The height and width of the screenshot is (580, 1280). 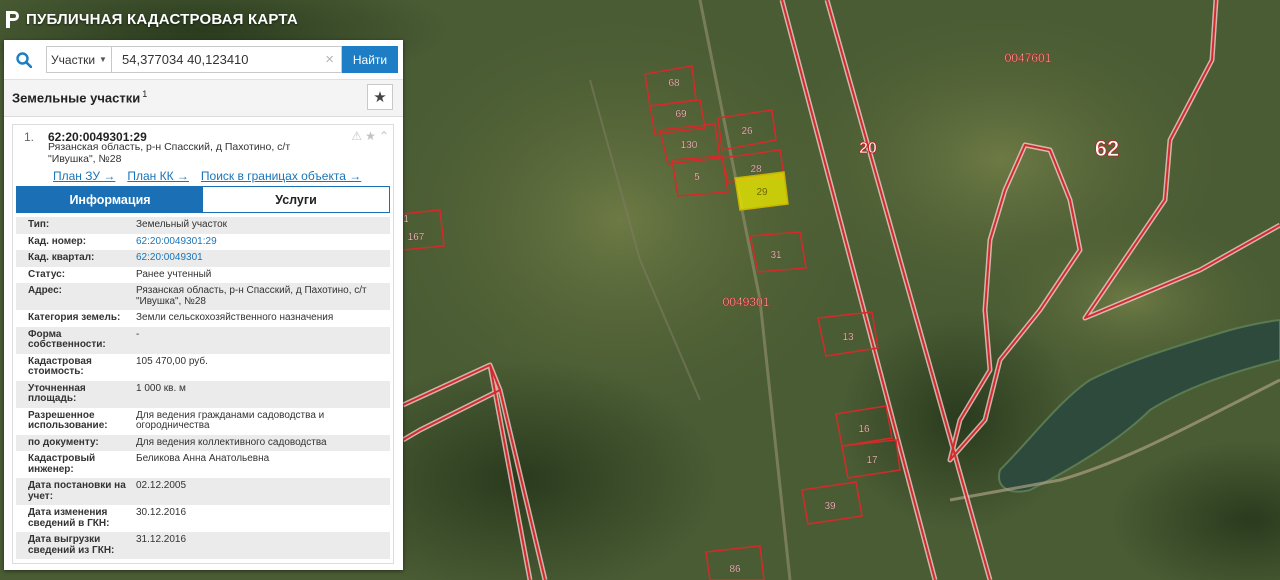 What do you see at coordinates (29, 137) in the screenshot?
I see `result-index: 1.` at bounding box center [29, 137].